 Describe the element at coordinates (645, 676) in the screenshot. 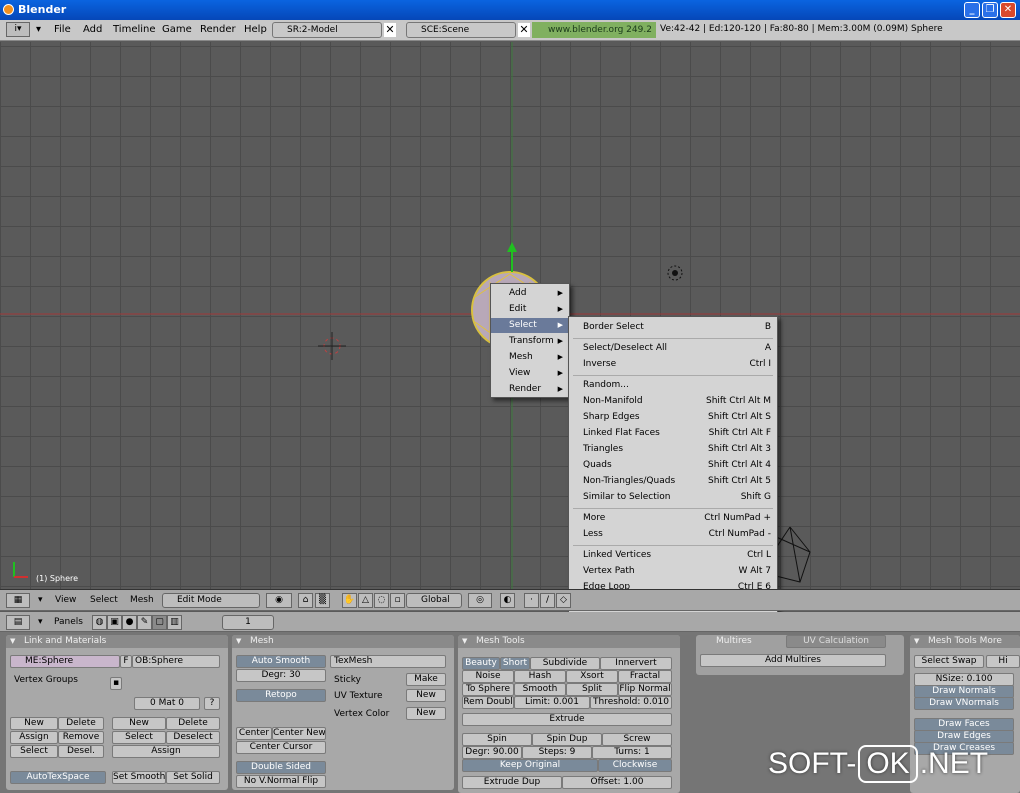

I see `fractal-button: Fractal` at that location.